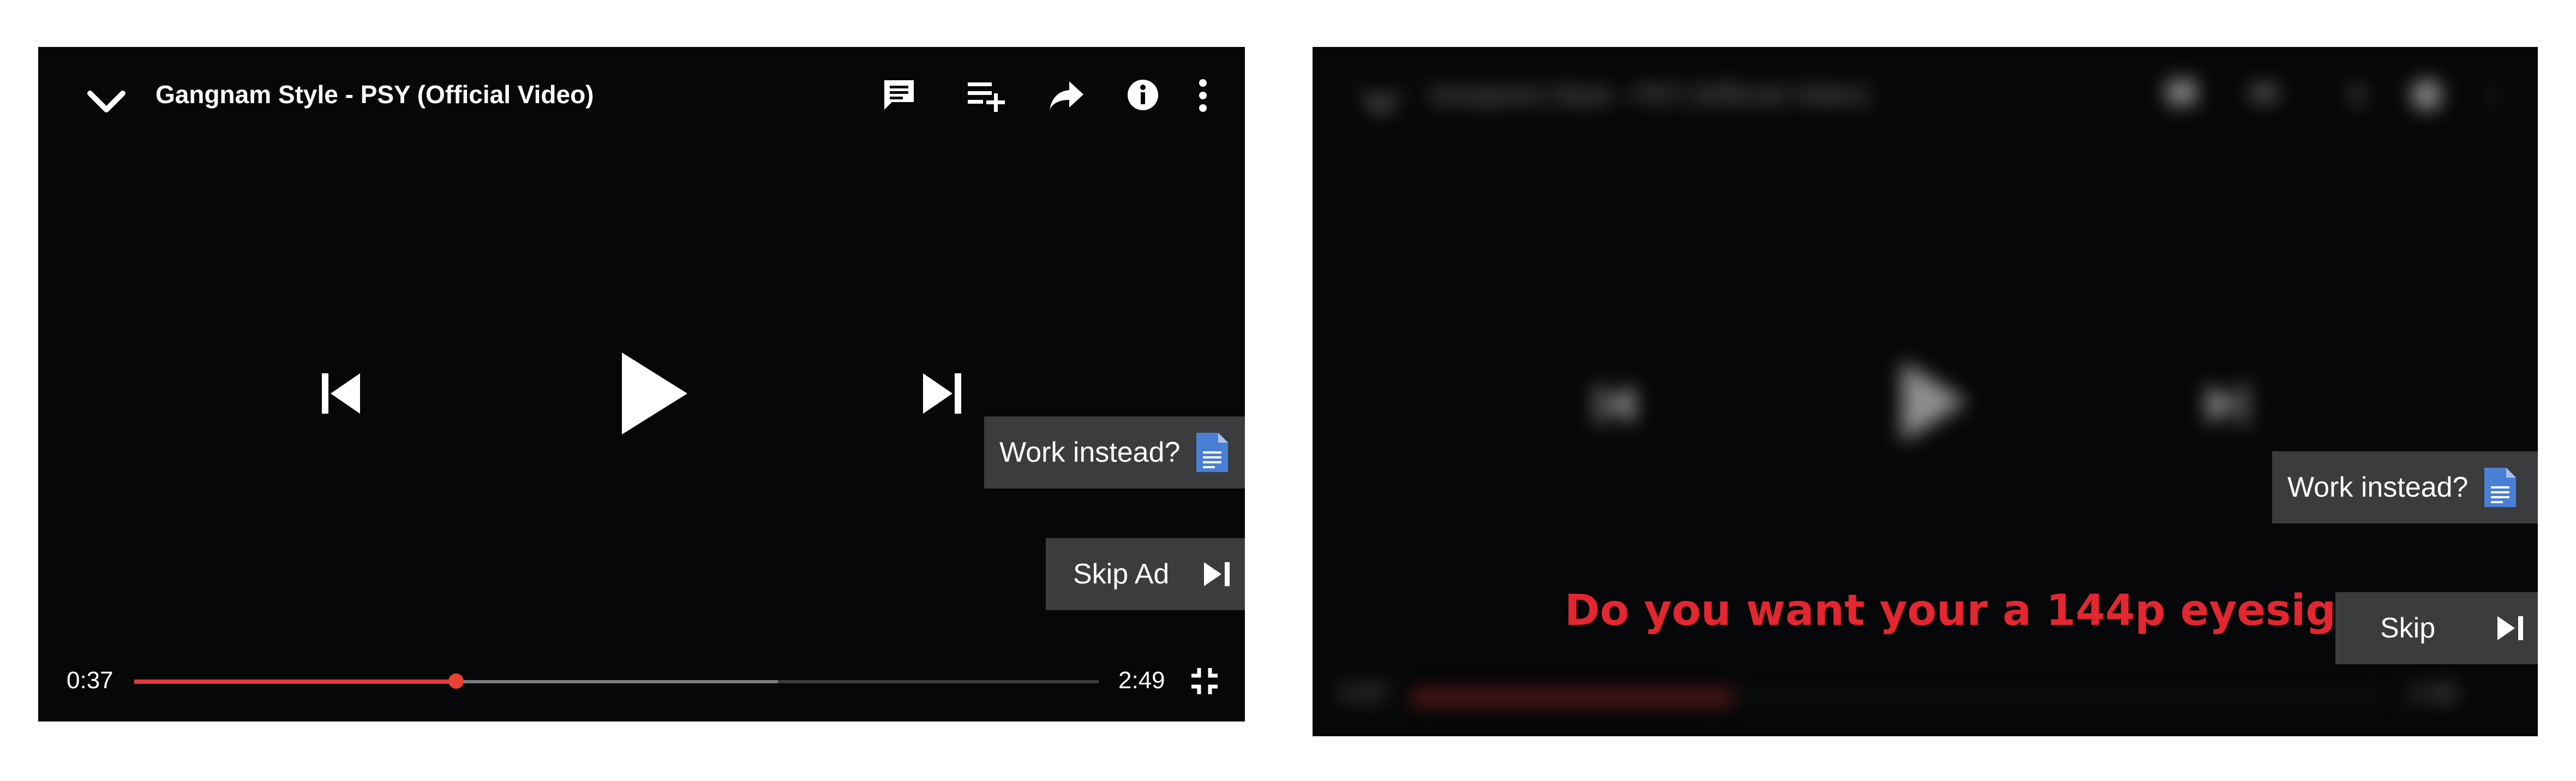 The height and width of the screenshot is (781, 2576). I want to click on skip-button: Skip, so click(2437, 628).